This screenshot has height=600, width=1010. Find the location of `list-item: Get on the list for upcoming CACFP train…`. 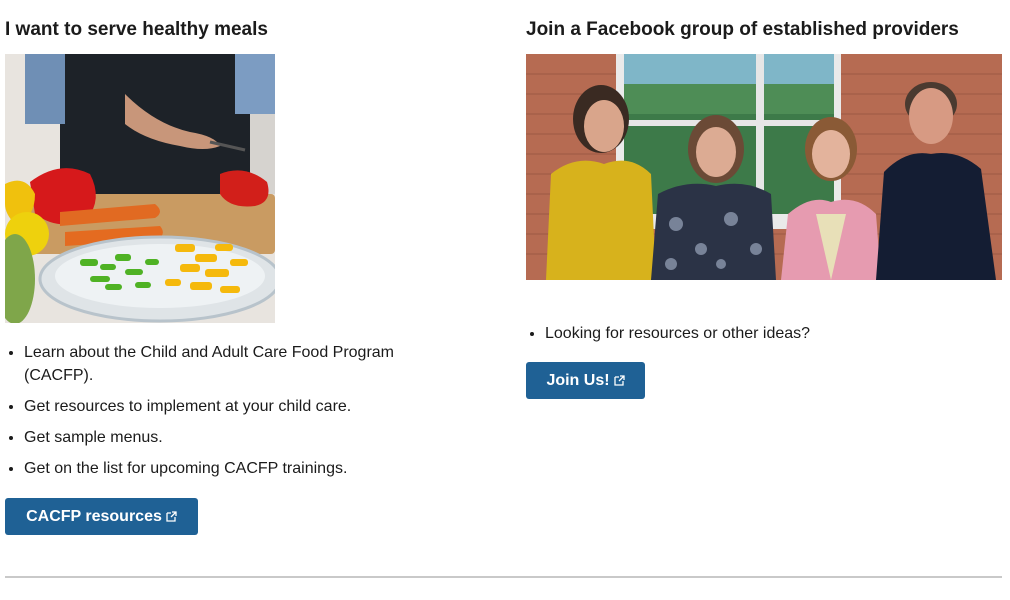

list-item: Get on the list for upcoming CACFP train… is located at coordinates (239, 468).